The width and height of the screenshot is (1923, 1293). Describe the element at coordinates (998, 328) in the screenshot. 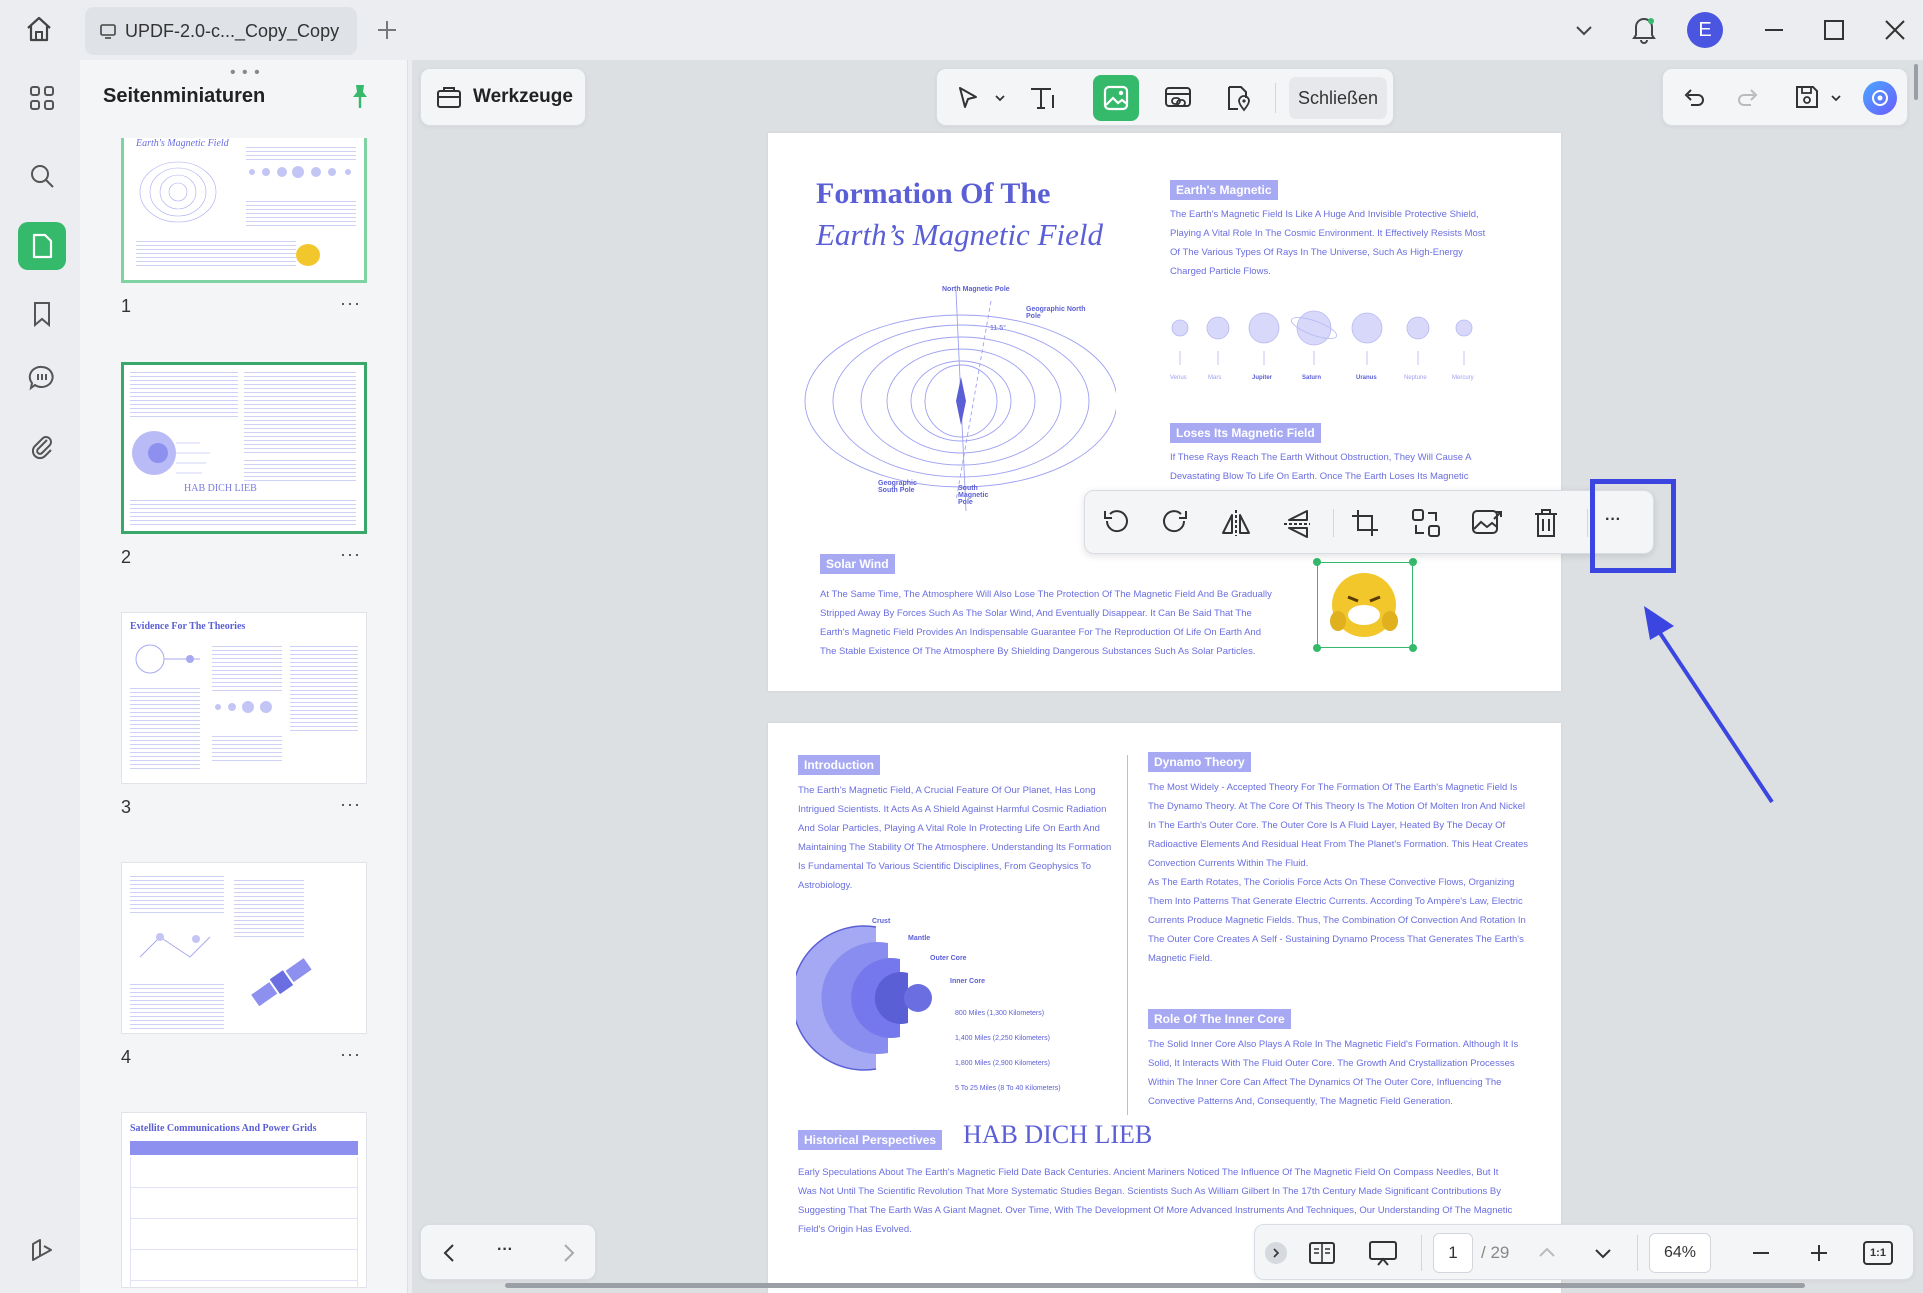

I see `angle-label: 11.5°` at that location.